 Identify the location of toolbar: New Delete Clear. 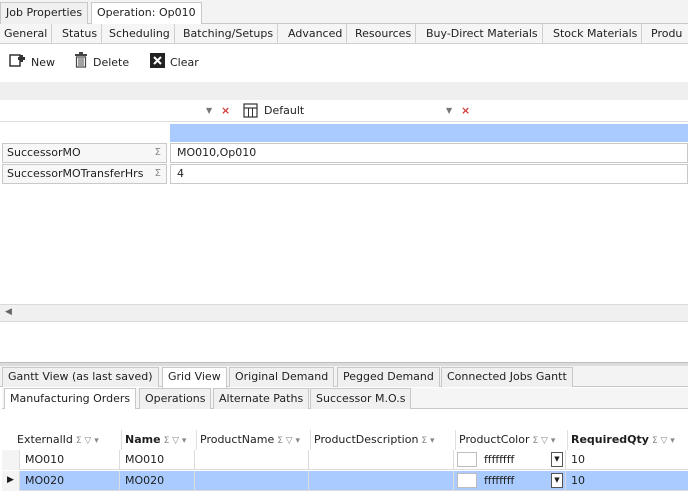
(344, 63).